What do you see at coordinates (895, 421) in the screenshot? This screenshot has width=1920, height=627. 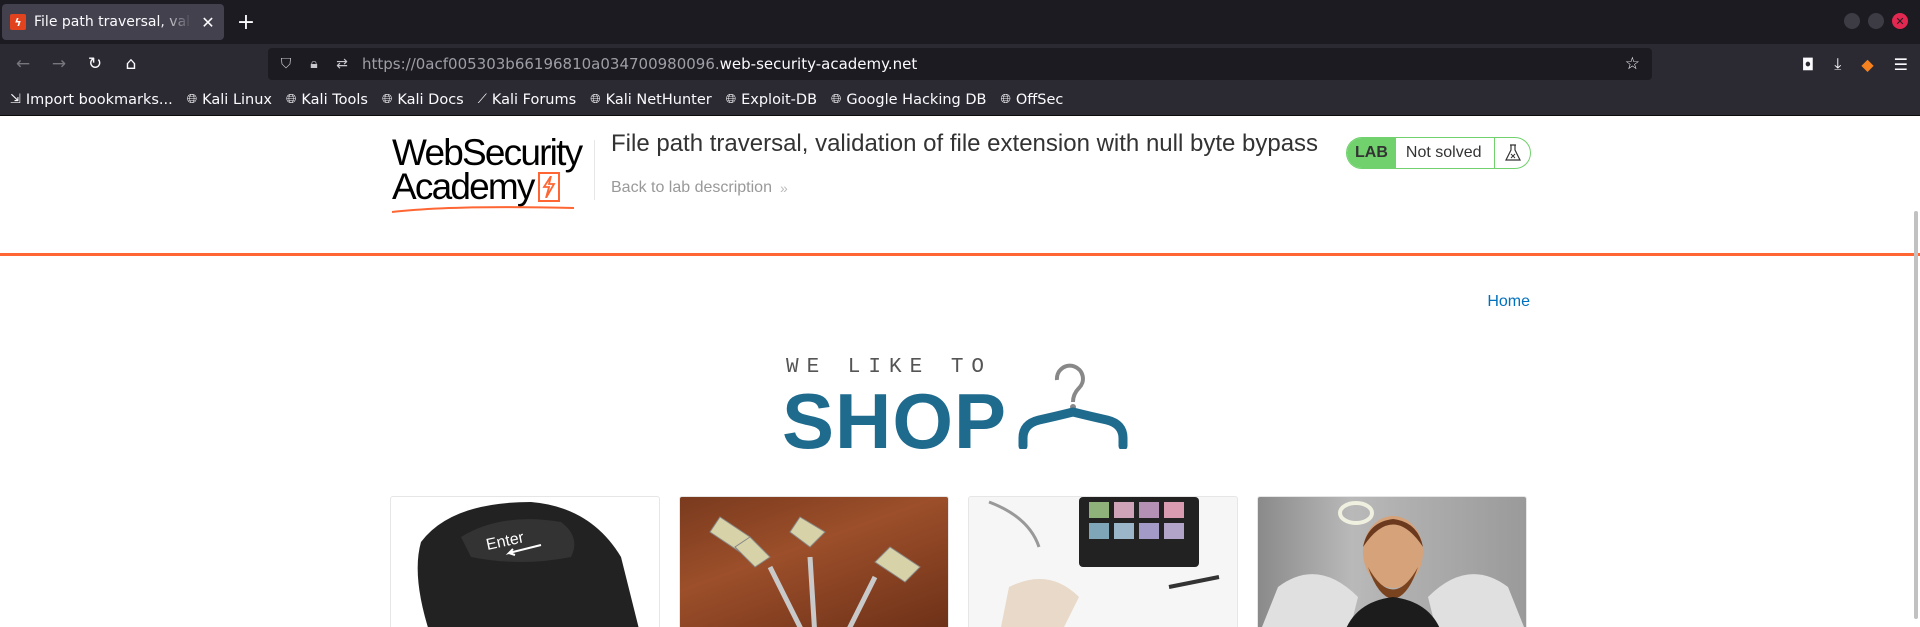 I see `banner-word: SHOP` at bounding box center [895, 421].